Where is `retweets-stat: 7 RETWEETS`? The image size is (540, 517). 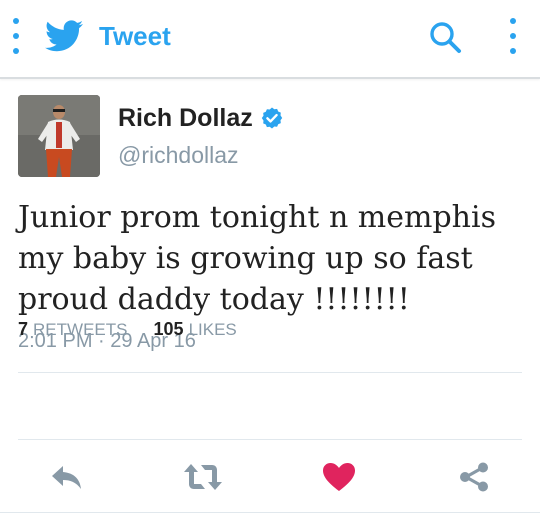 retweets-stat: 7 RETWEETS is located at coordinates (75, 329).